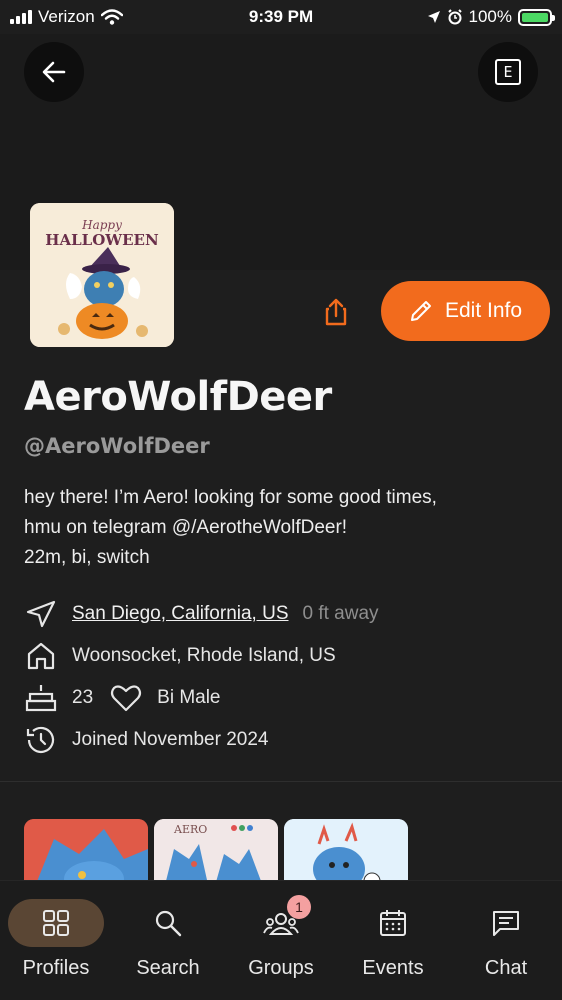 Image resolution: width=562 pixels, height=1000 pixels. Describe the element at coordinates (393, 939) in the screenshot. I see `nav-item-events: Events` at that location.